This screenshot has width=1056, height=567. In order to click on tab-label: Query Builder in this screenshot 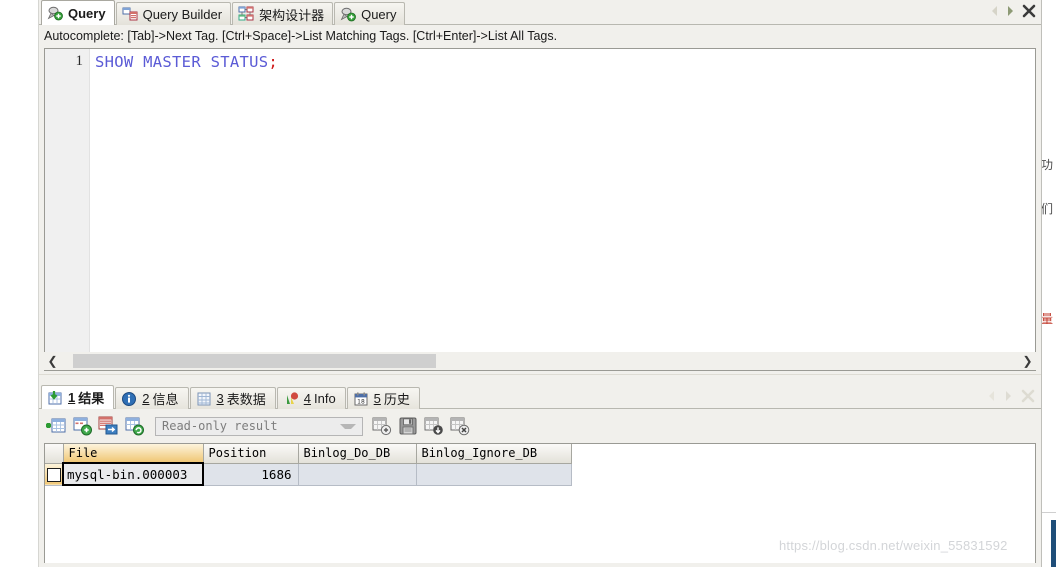, I will do `click(182, 14)`.